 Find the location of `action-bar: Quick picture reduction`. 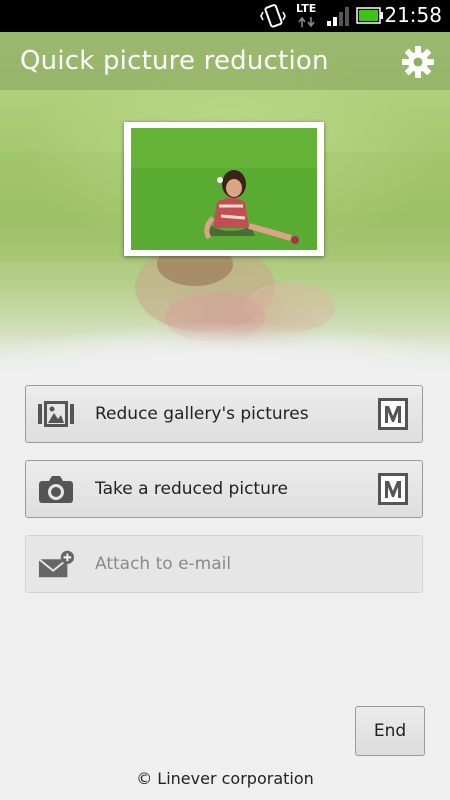

action-bar: Quick picture reduction is located at coordinates (225, 61).